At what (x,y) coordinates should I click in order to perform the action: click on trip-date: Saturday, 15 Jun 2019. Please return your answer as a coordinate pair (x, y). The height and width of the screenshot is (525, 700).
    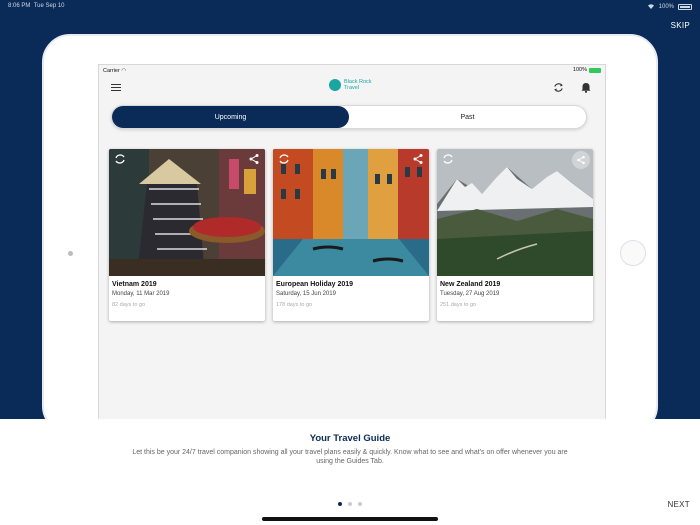
    Looking at the image, I should click on (306, 294).